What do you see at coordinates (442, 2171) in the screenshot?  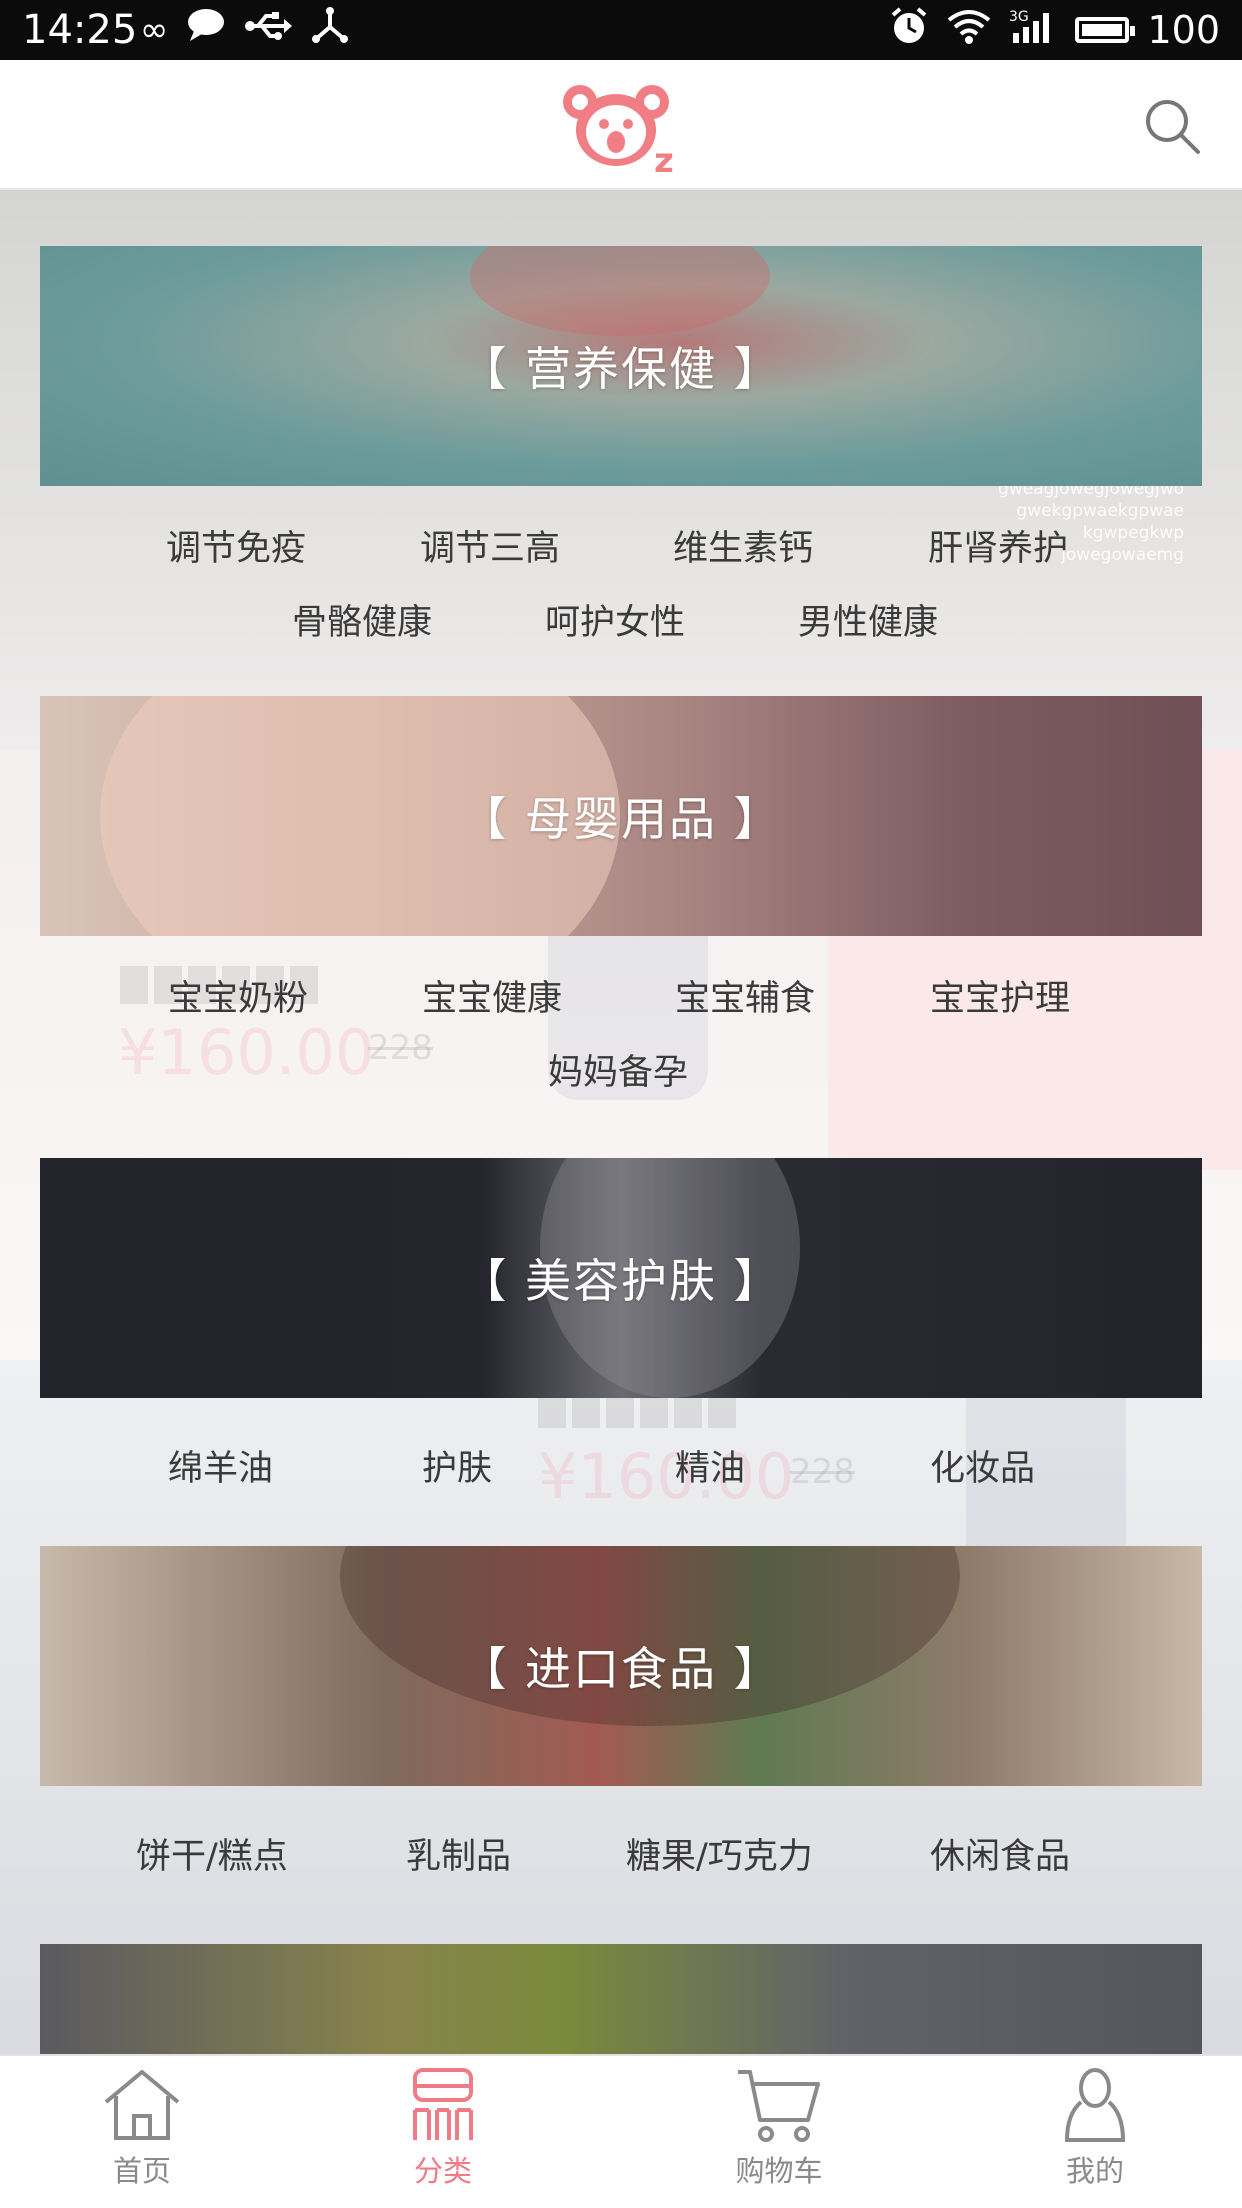 I see `tab-label: 分类` at bounding box center [442, 2171].